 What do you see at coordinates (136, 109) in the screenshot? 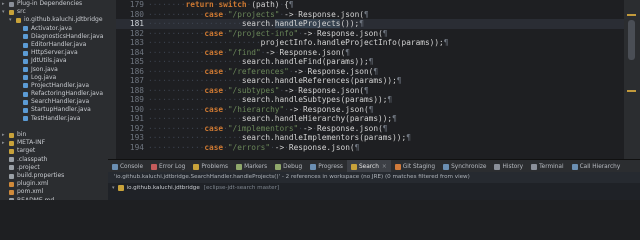
I see `line-number: 190` at bounding box center [136, 109].